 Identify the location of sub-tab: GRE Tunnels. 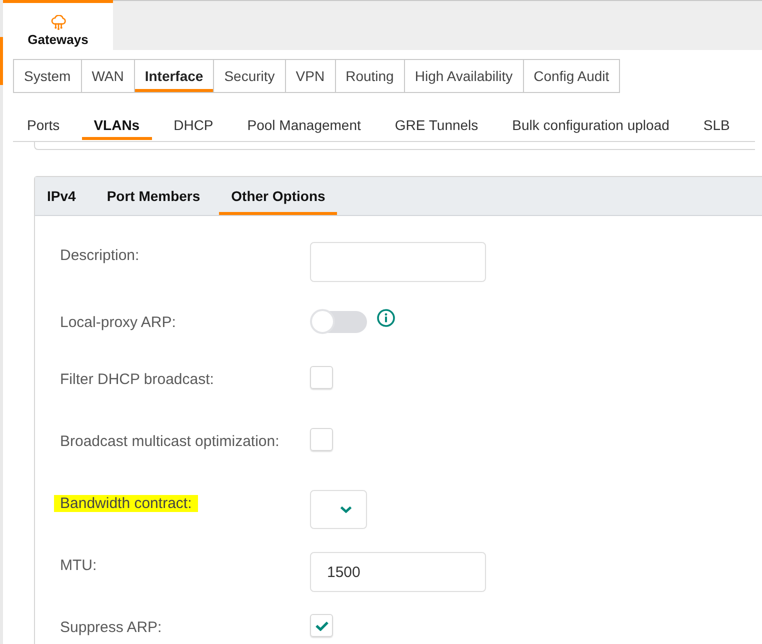
(436, 116).